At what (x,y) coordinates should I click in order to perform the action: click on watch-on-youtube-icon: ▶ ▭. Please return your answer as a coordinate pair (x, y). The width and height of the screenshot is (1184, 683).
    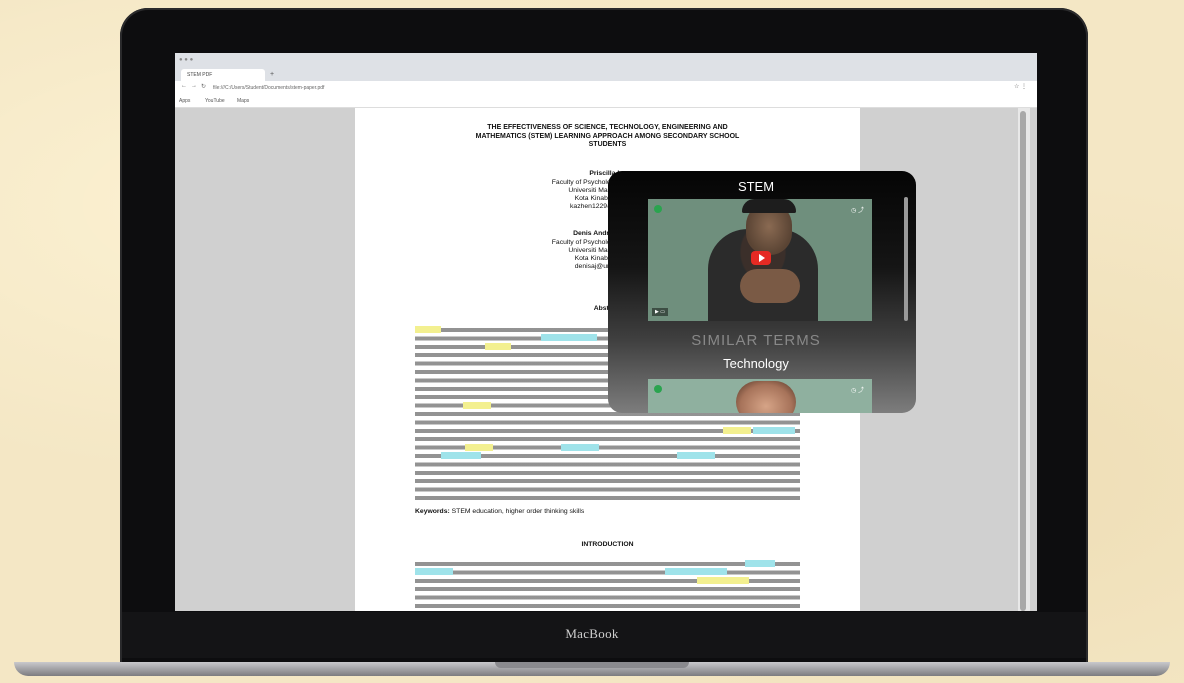
    Looking at the image, I should click on (660, 312).